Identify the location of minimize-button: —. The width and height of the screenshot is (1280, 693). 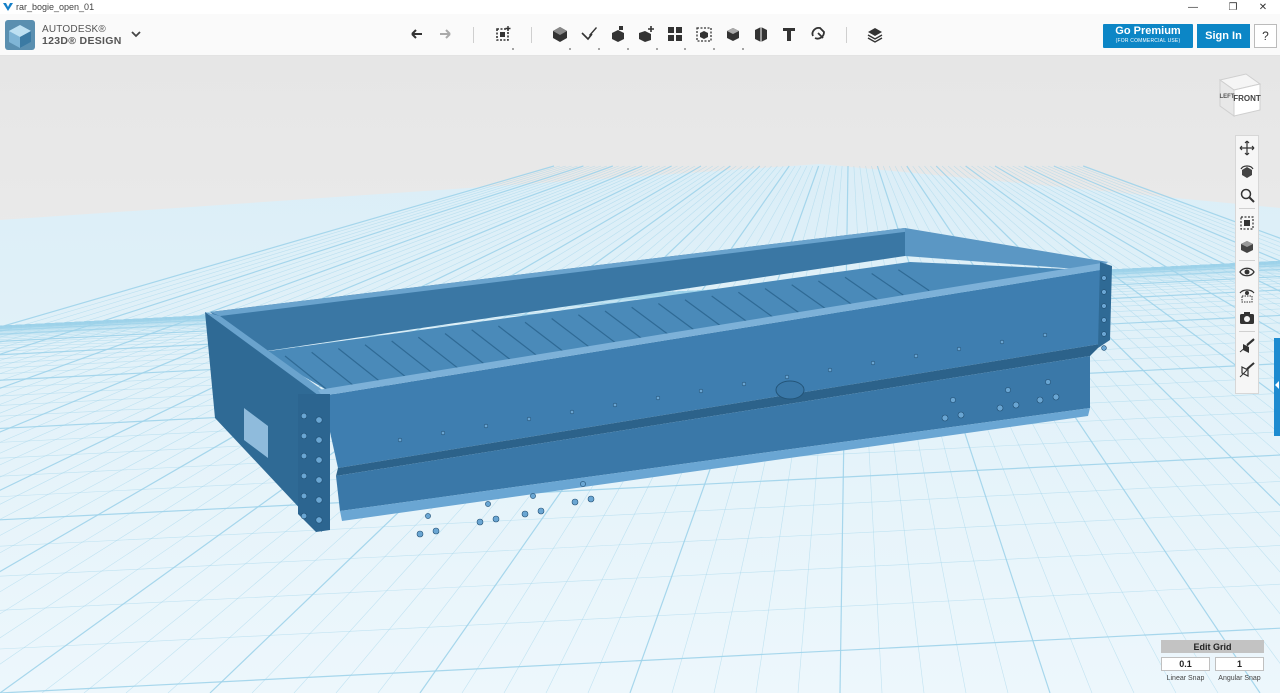
(1193, 7).